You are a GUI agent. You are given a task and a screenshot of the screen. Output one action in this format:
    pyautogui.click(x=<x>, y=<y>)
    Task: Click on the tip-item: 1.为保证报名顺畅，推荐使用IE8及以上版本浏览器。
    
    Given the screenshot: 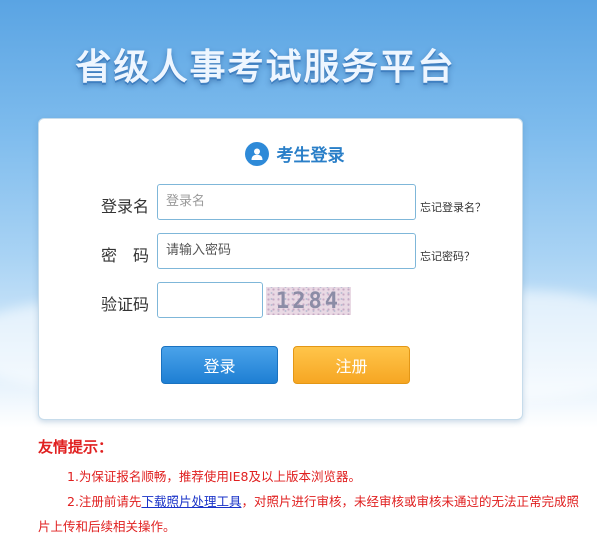 What is the action you would take?
    pyautogui.click(x=214, y=476)
    